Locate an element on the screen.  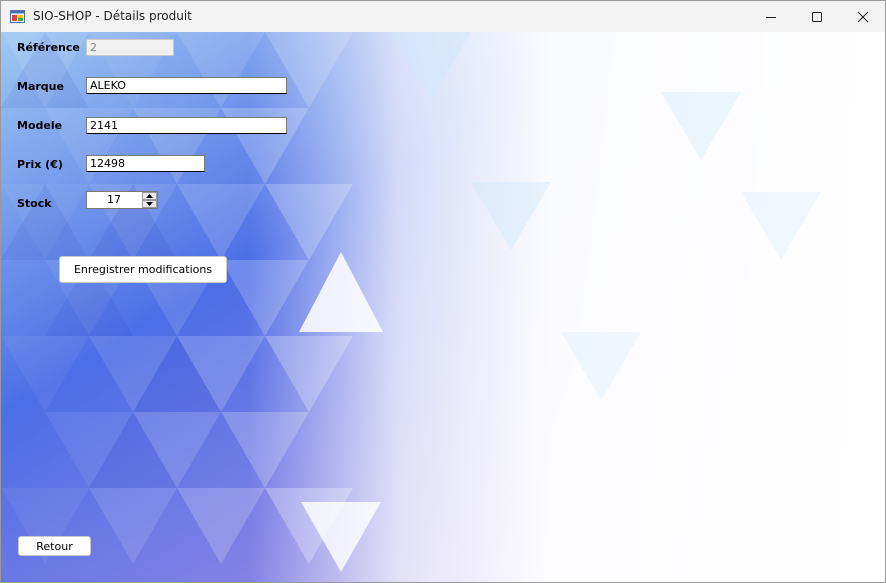
close-icon is located at coordinates (863, 16).